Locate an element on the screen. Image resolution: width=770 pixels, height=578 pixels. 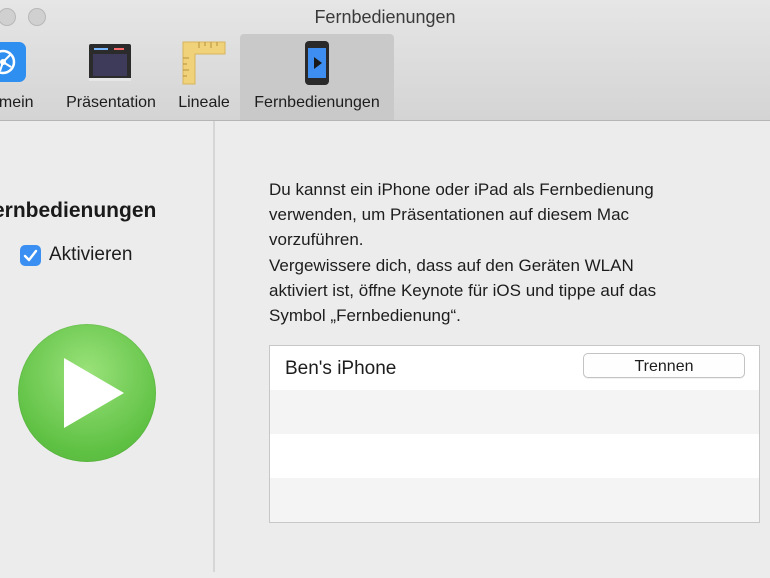
window-title: Fernbedienungen is located at coordinates (385, 17).